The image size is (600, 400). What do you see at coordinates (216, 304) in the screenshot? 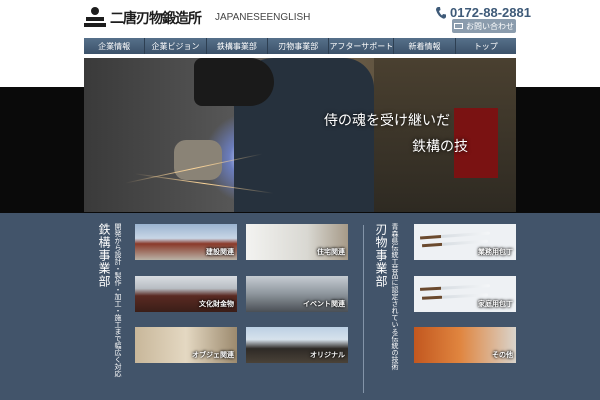
I see `tile-label: 文化財金物` at bounding box center [216, 304].